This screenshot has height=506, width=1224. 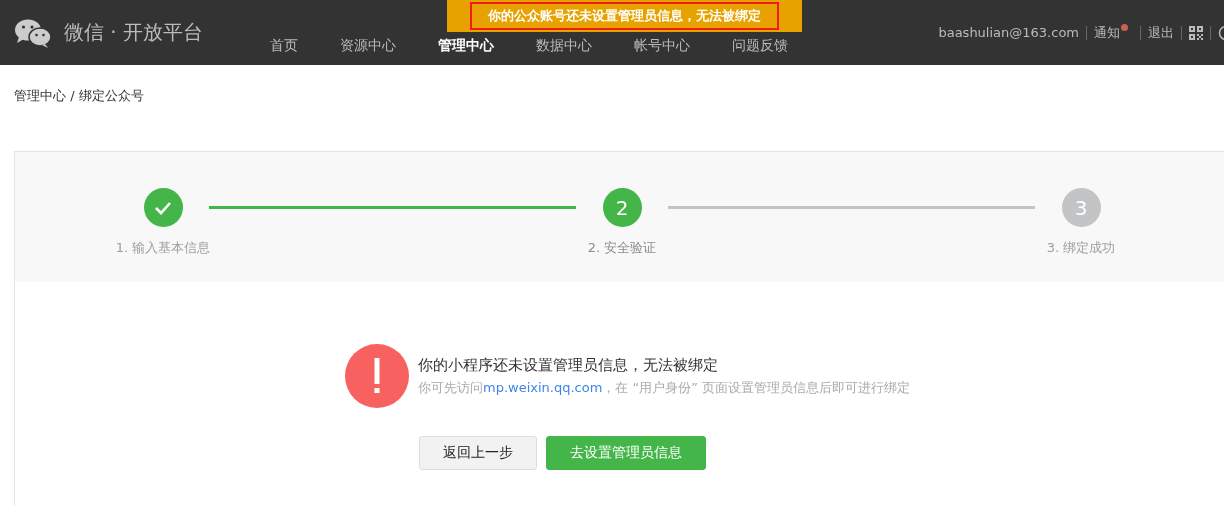 I want to click on qr-code-icon, so click(x=1196, y=32).